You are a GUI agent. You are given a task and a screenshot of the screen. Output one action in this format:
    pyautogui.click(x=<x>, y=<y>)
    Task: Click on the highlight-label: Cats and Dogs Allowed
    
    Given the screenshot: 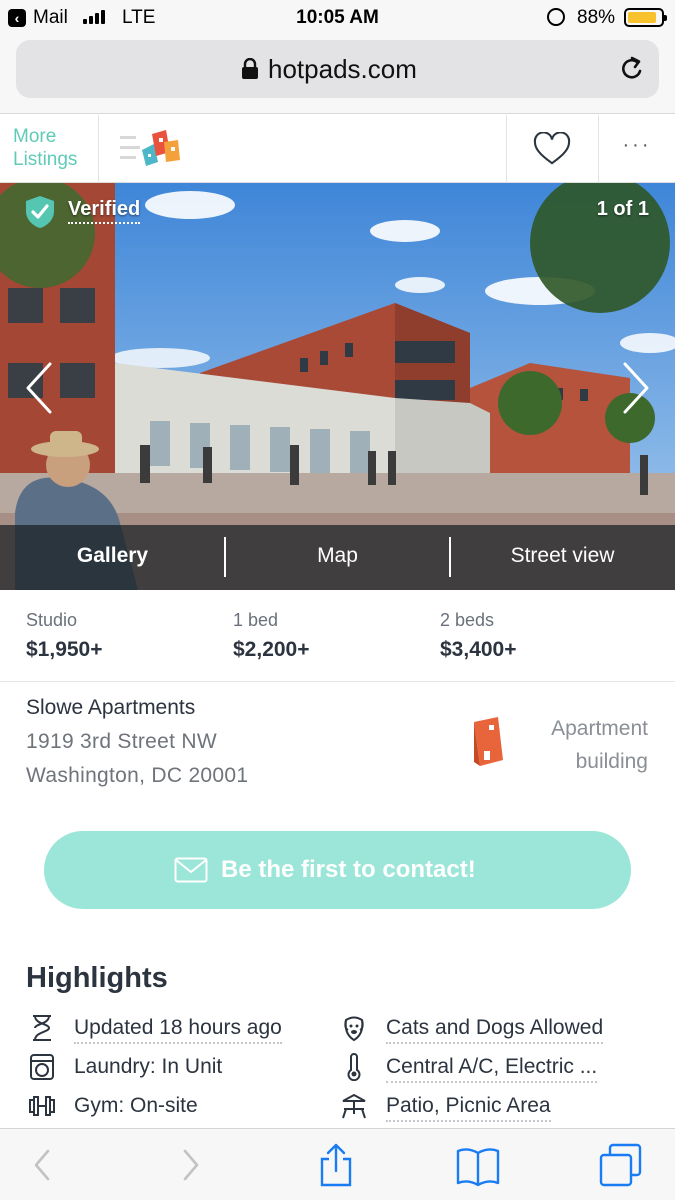 What is the action you would take?
    pyautogui.click(x=495, y=1030)
    